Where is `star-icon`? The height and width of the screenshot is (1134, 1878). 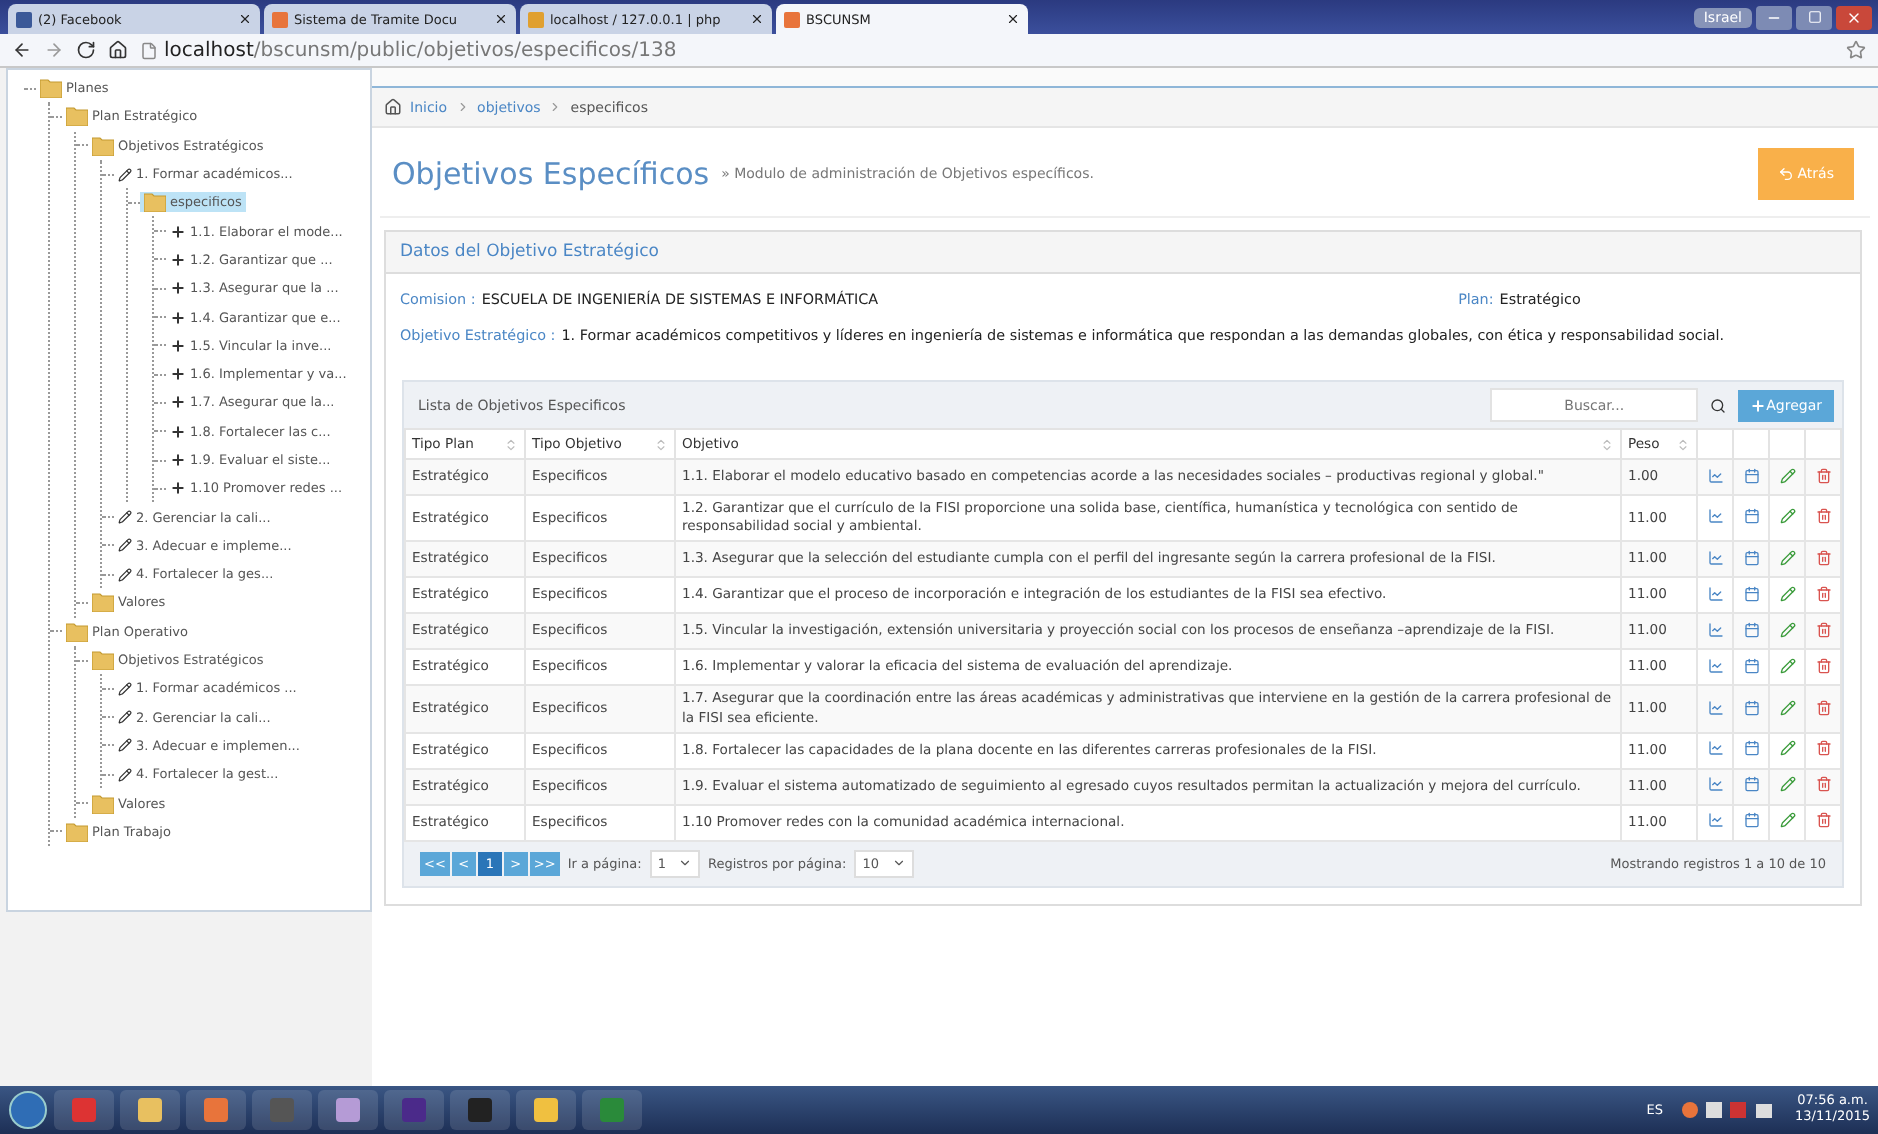
star-icon is located at coordinates (1856, 50).